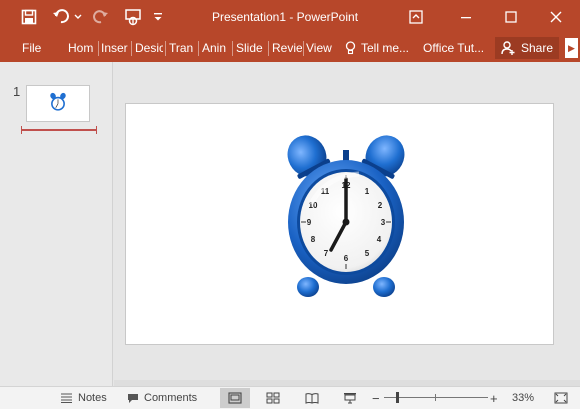  What do you see at coordinates (313, 239) in the screenshot?
I see `svg-text: 8` at bounding box center [313, 239].